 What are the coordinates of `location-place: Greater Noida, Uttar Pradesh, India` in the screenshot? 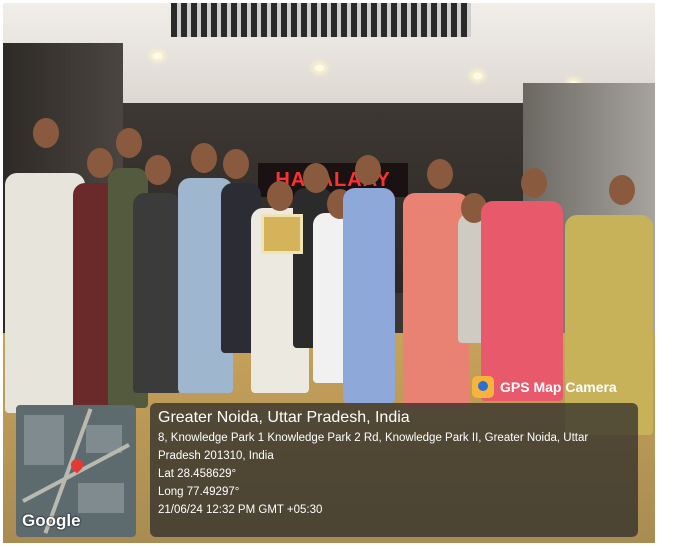 It's located at (284, 417).